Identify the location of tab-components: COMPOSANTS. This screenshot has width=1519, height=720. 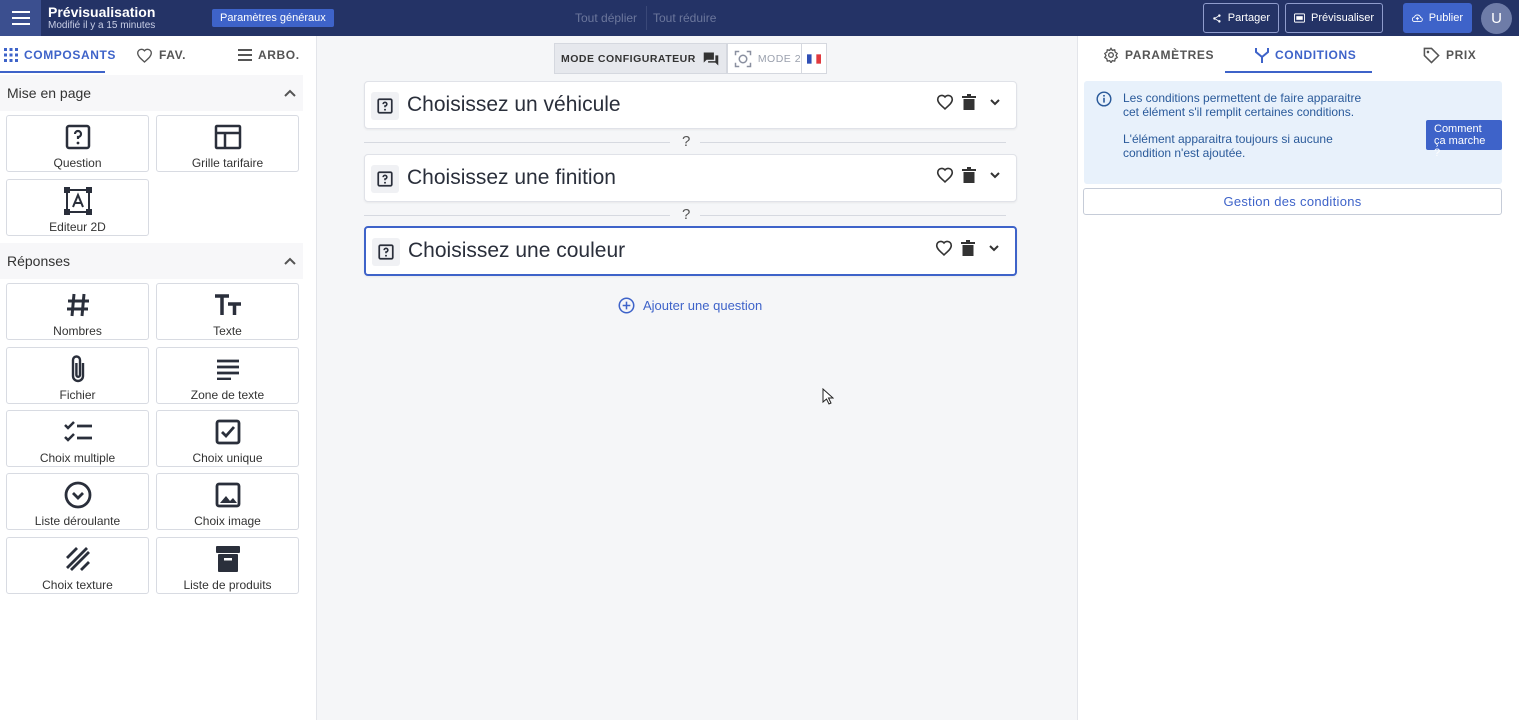
(60, 55).